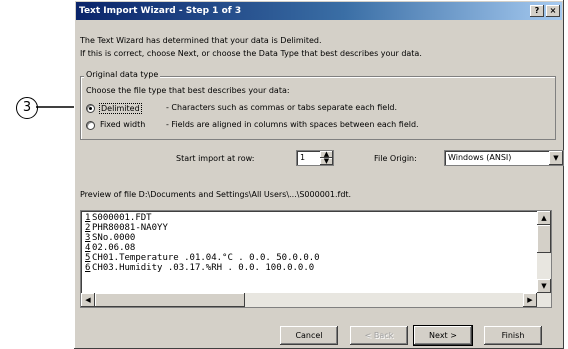 This screenshot has width=568, height=349. I want to click on preview-row: 4 02.06.08, so click(110, 248).